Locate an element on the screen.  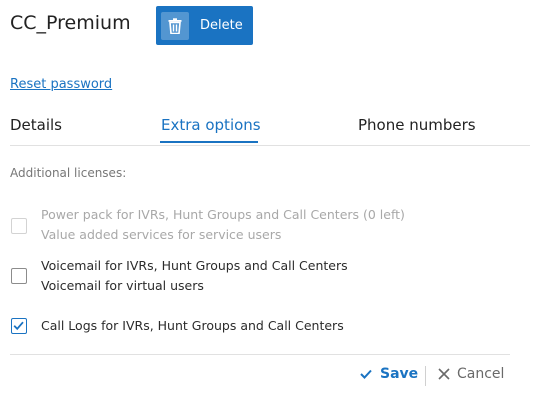
voicemail-checkbox is located at coordinates (19, 276).